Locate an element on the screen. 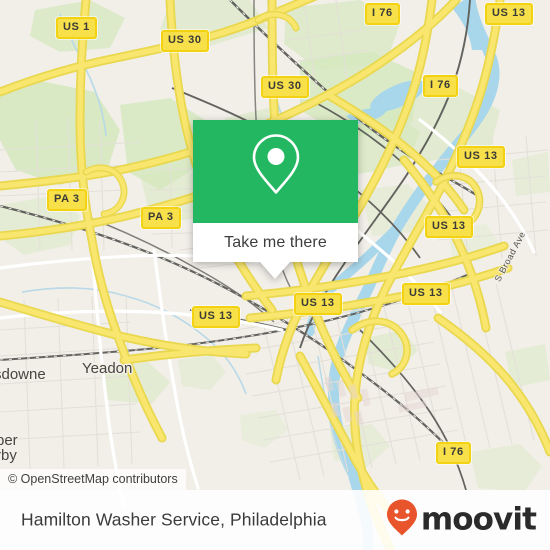 The width and height of the screenshot is (550, 550). moovit-pin-icon is located at coordinates (402, 520).